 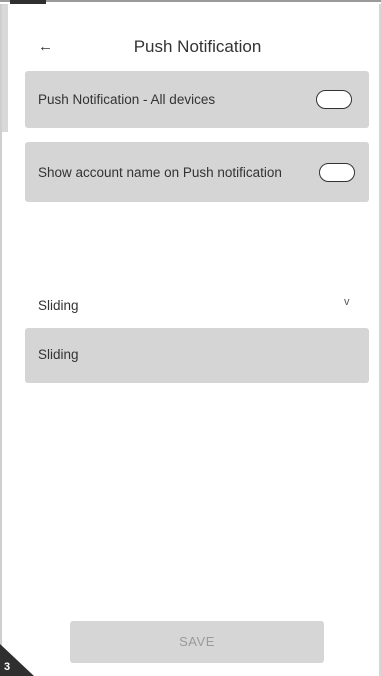 What do you see at coordinates (334, 99) in the screenshot?
I see `toggle-all-devices` at bounding box center [334, 99].